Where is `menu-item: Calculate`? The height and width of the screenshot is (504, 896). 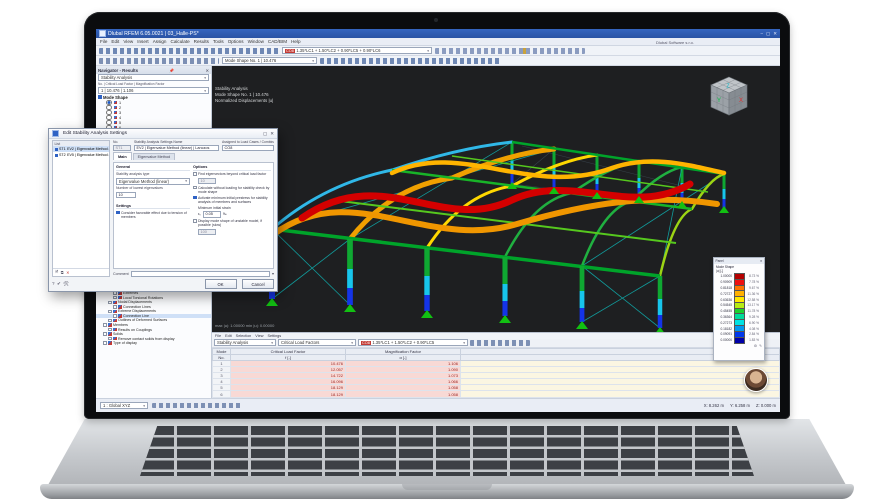
menu-item: Calculate is located at coordinates (180, 41).